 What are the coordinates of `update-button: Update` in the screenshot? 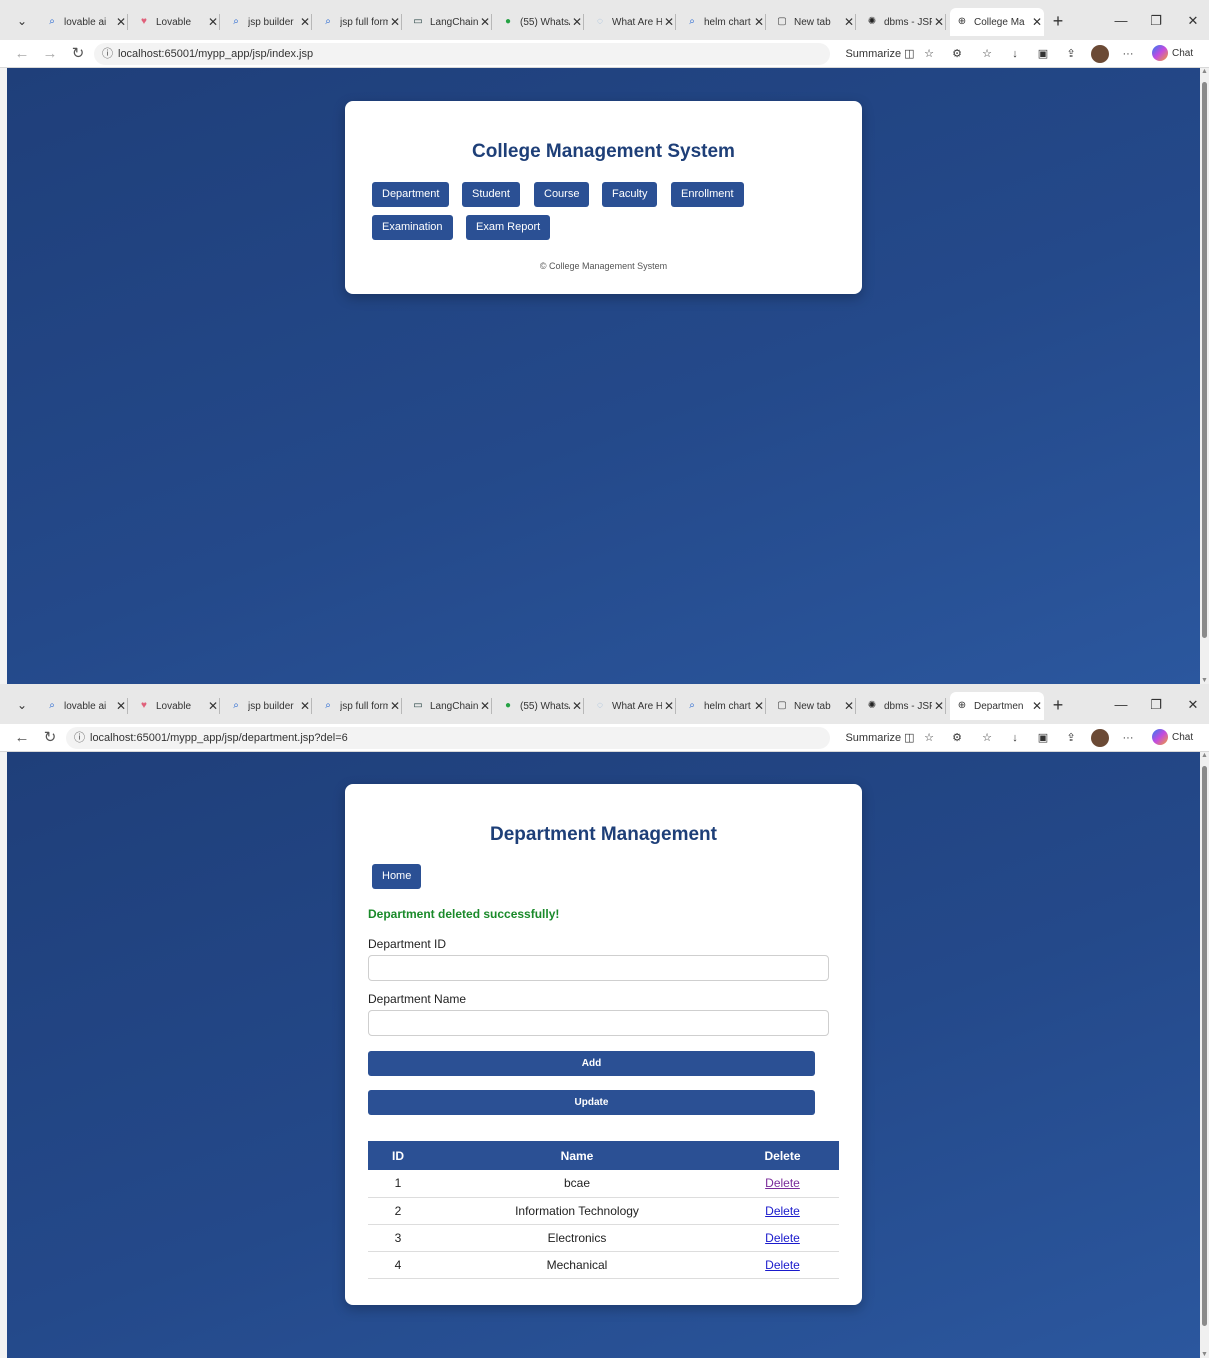 It's located at (591, 1102).